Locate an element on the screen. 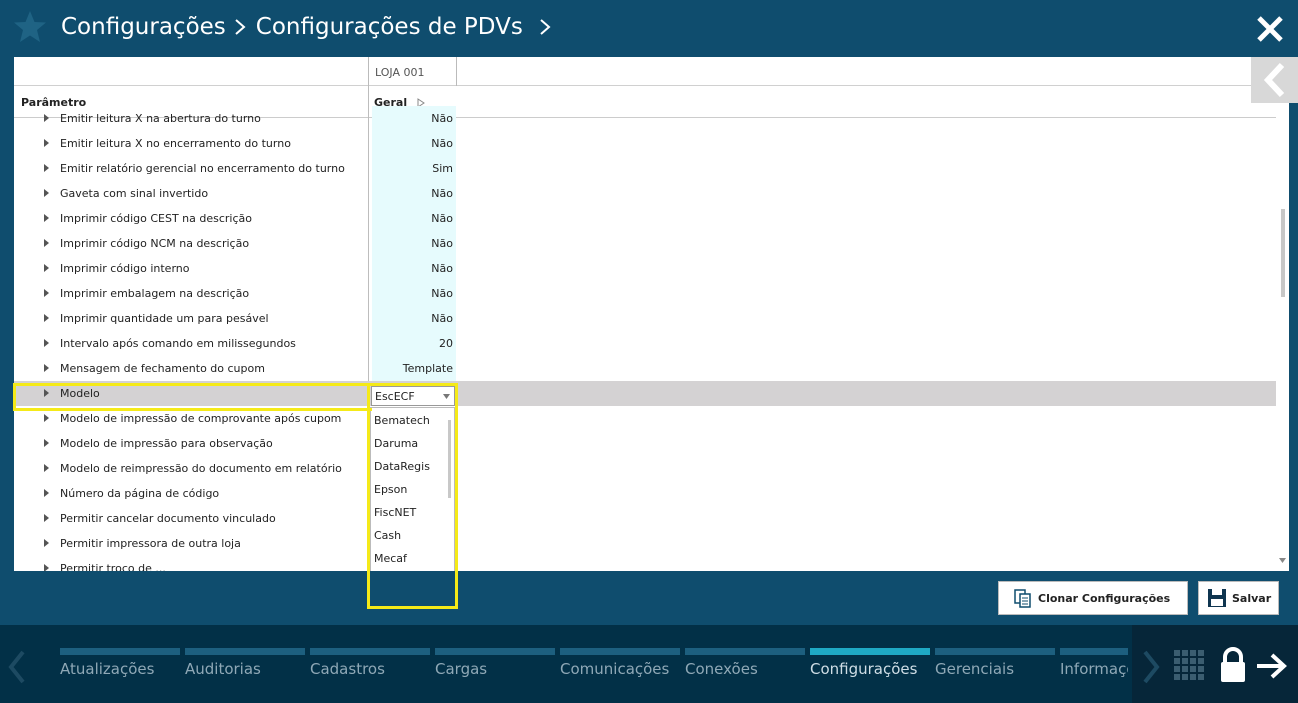 The width and height of the screenshot is (1298, 703). clone-config-button: Clonar Configurações is located at coordinates (1093, 598).